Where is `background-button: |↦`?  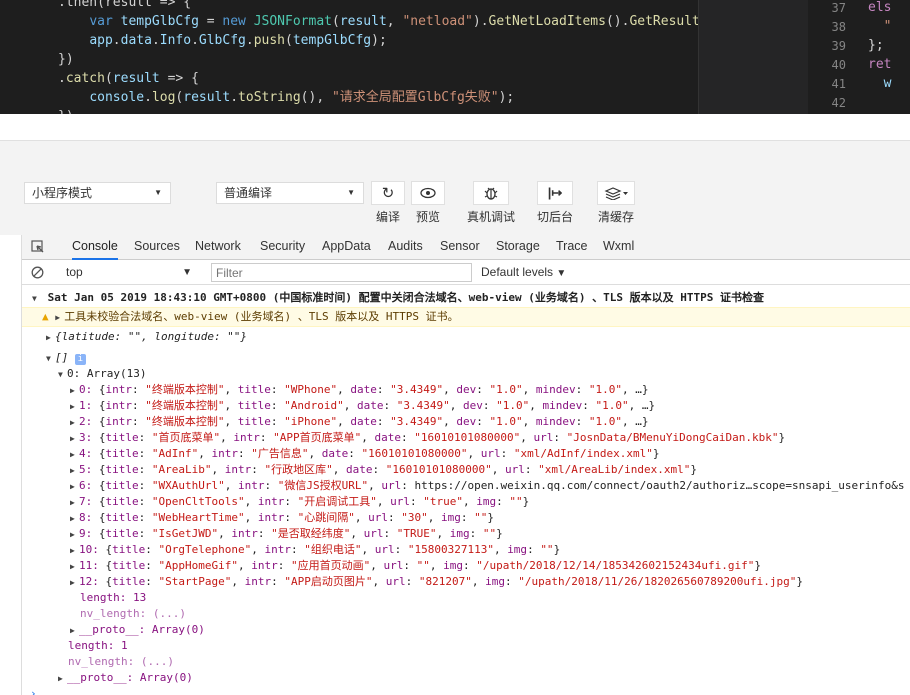
background-button: |↦ is located at coordinates (555, 193).